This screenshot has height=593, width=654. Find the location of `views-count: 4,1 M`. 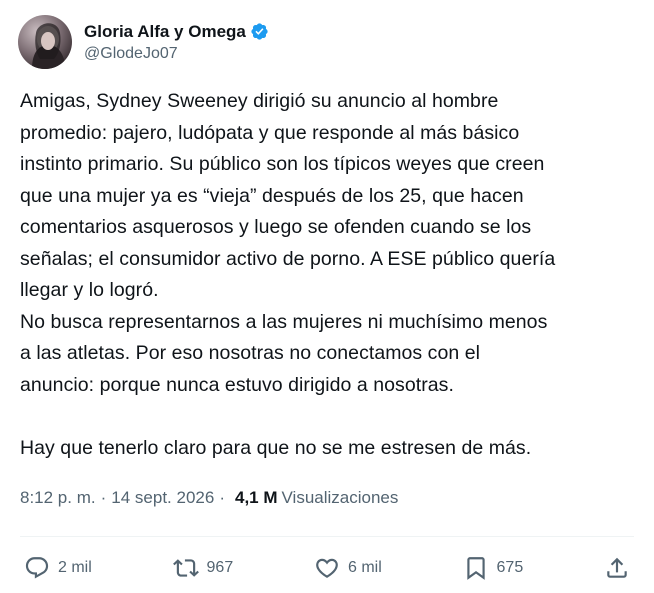

views-count: 4,1 M is located at coordinates (256, 497).